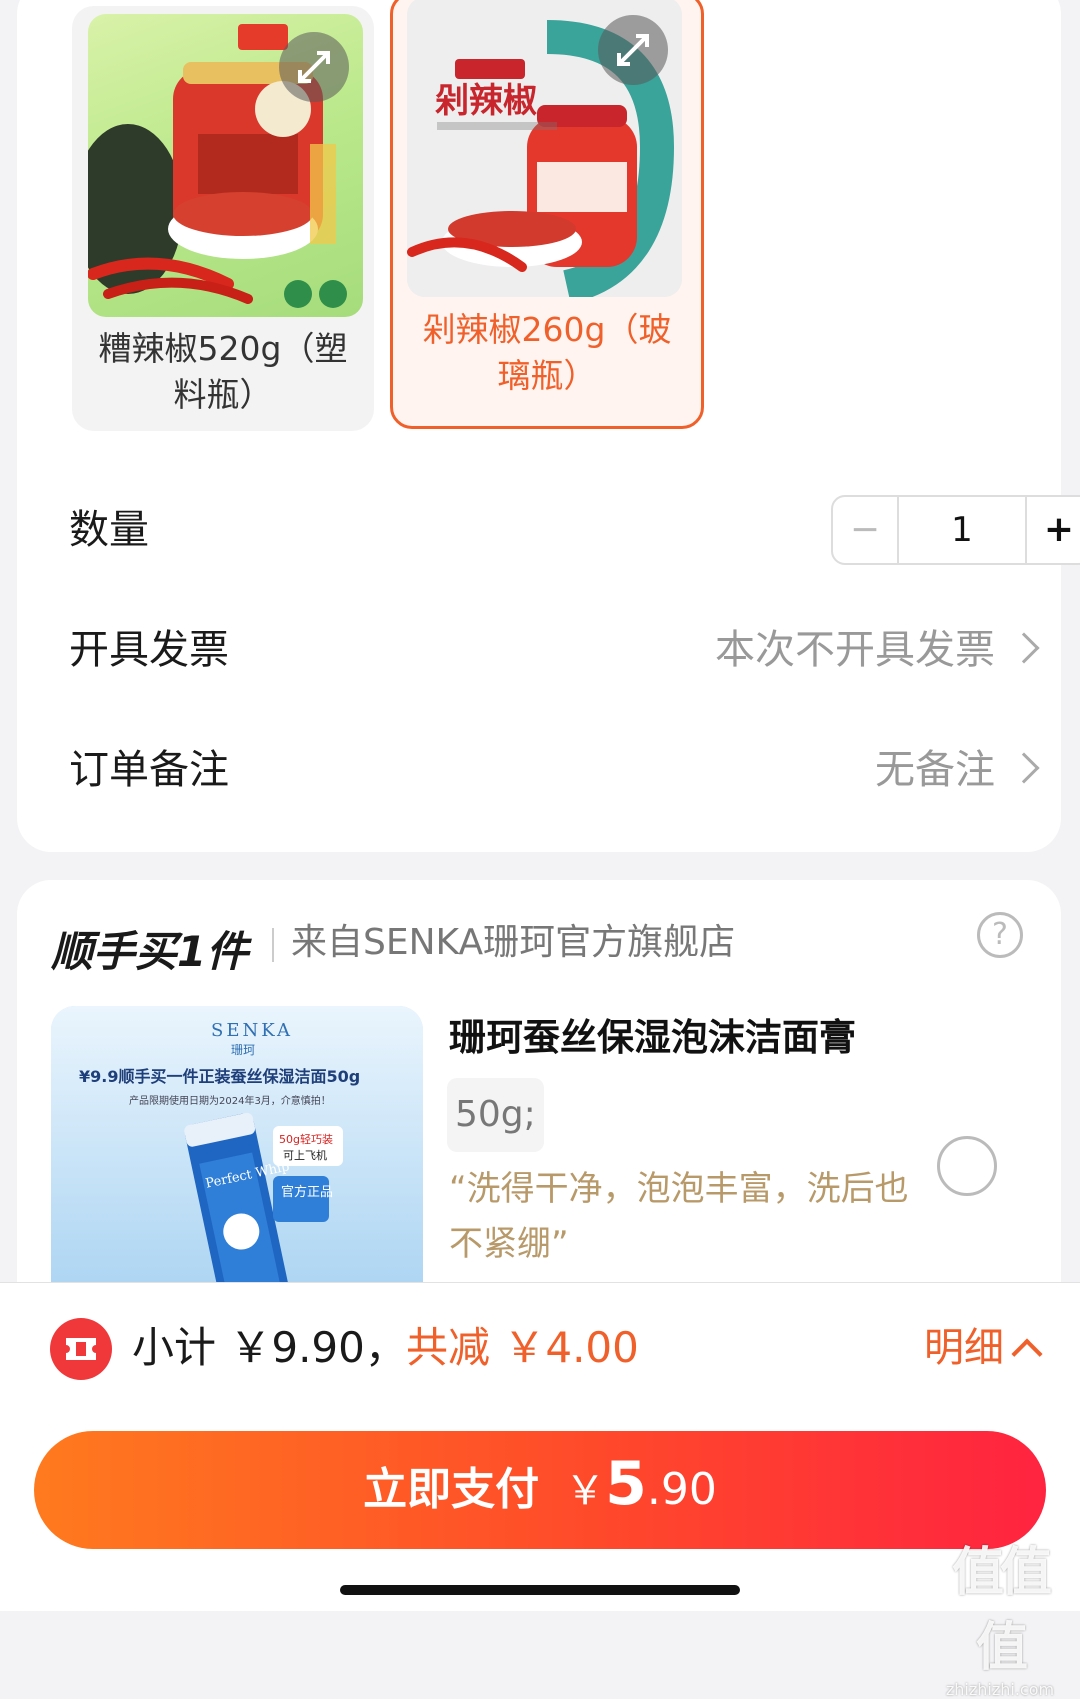 This screenshot has height=1699, width=1080. Describe the element at coordinates (967, 1166) in the screenshot. I see `addon-select-radio` at that location.